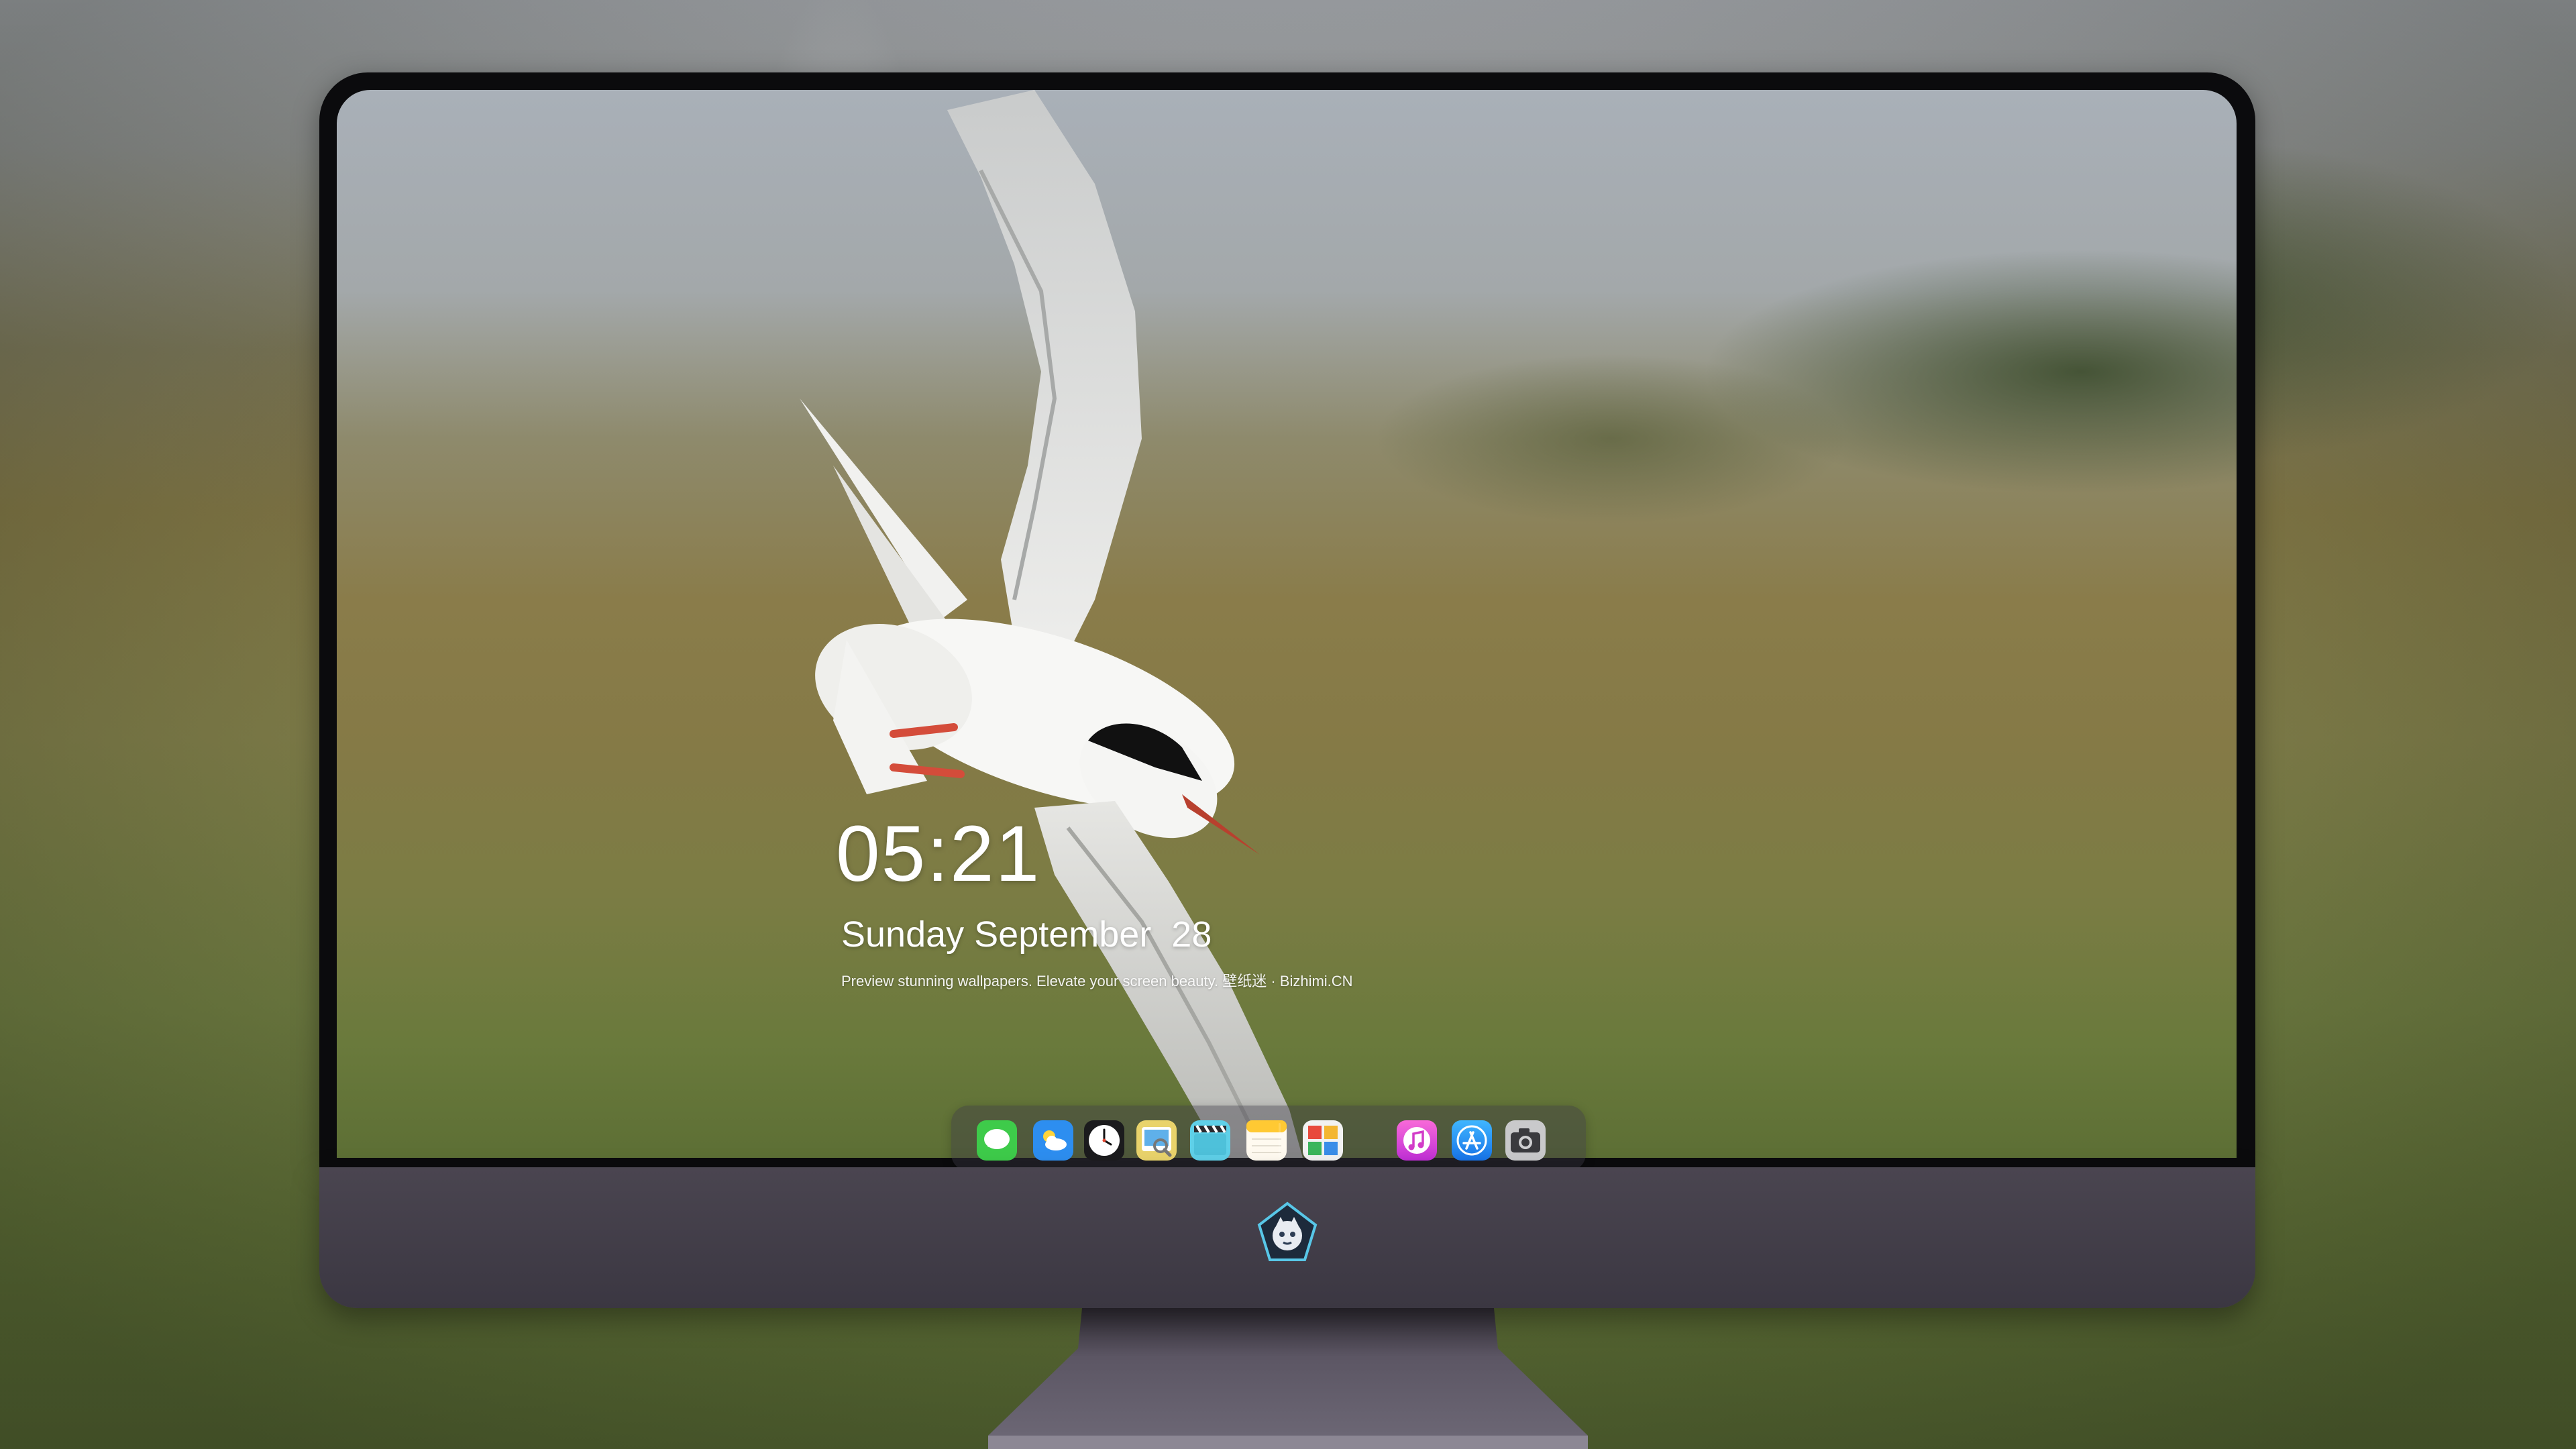  Describe the element at coordinates (1210, 1140) in the screenshot. I see `video-clapper-icon` at that location.